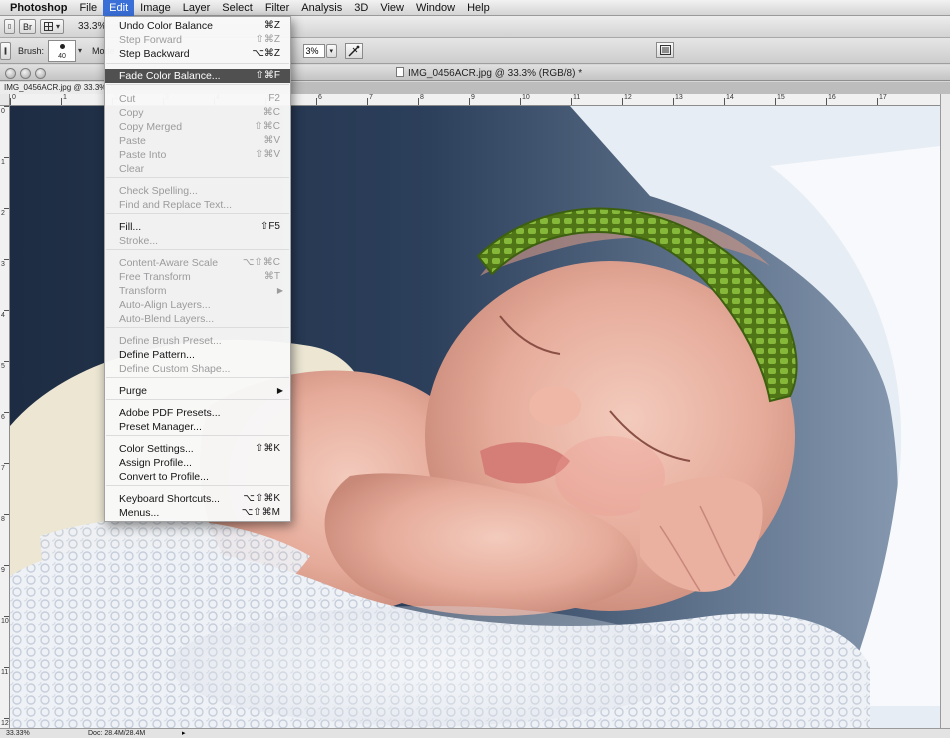 This screenshot has height=738, width=950. What do you see at coordinates (5, 100) in the screenshot?
I see `ruler-origin` at bounding box center [5, 100].